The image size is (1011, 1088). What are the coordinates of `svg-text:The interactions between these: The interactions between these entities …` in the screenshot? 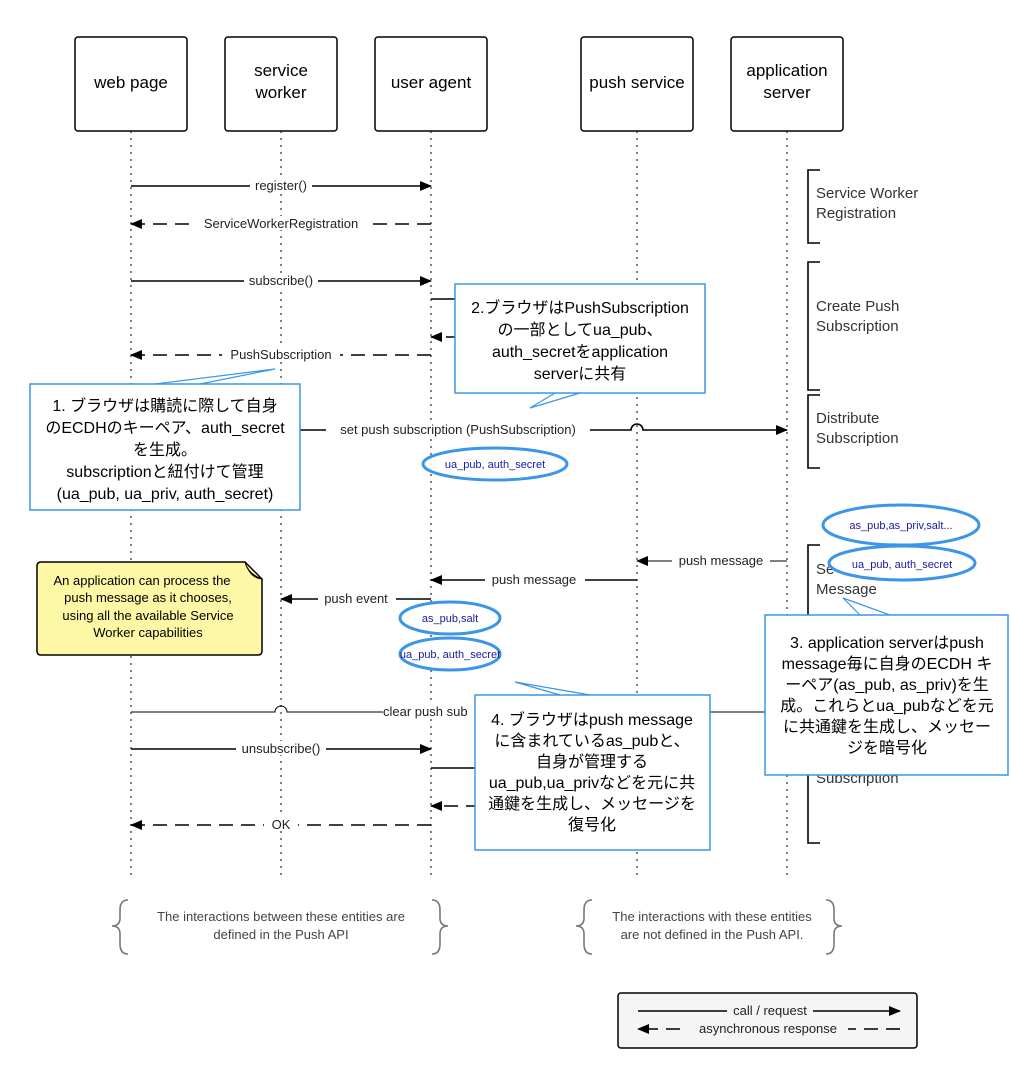 It's located at (281, 916).